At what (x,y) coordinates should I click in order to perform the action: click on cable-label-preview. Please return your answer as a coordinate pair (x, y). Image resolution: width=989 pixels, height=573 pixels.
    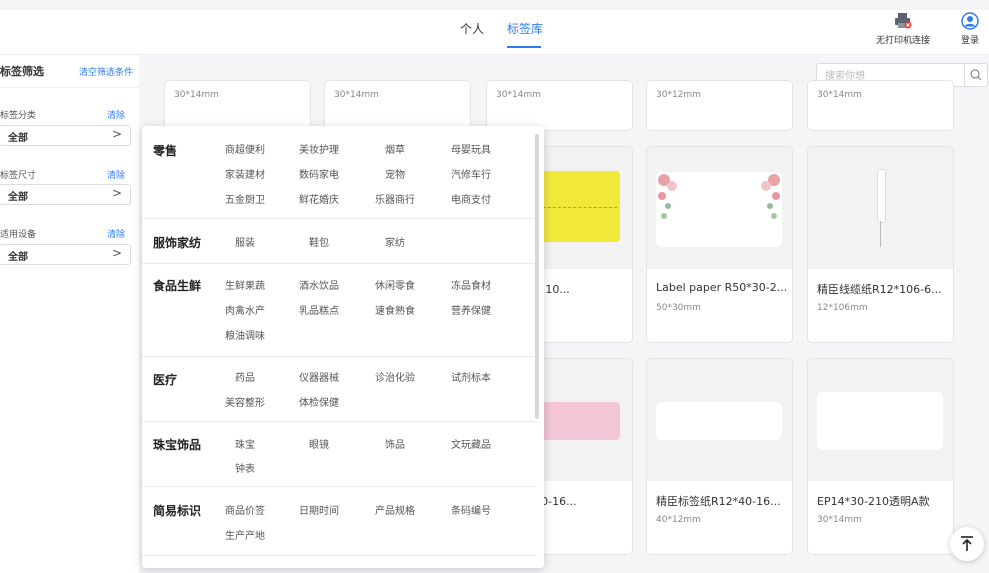
    Looking at the image, I should click on (881, 208).